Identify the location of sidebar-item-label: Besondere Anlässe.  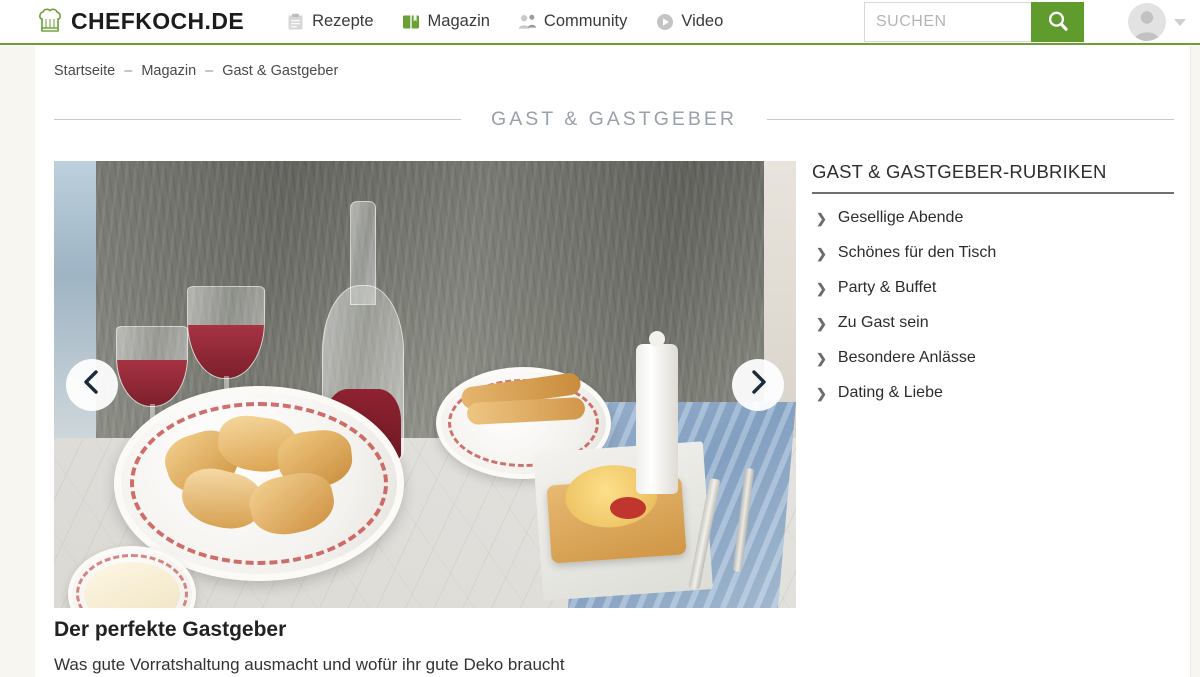
(906, 357).